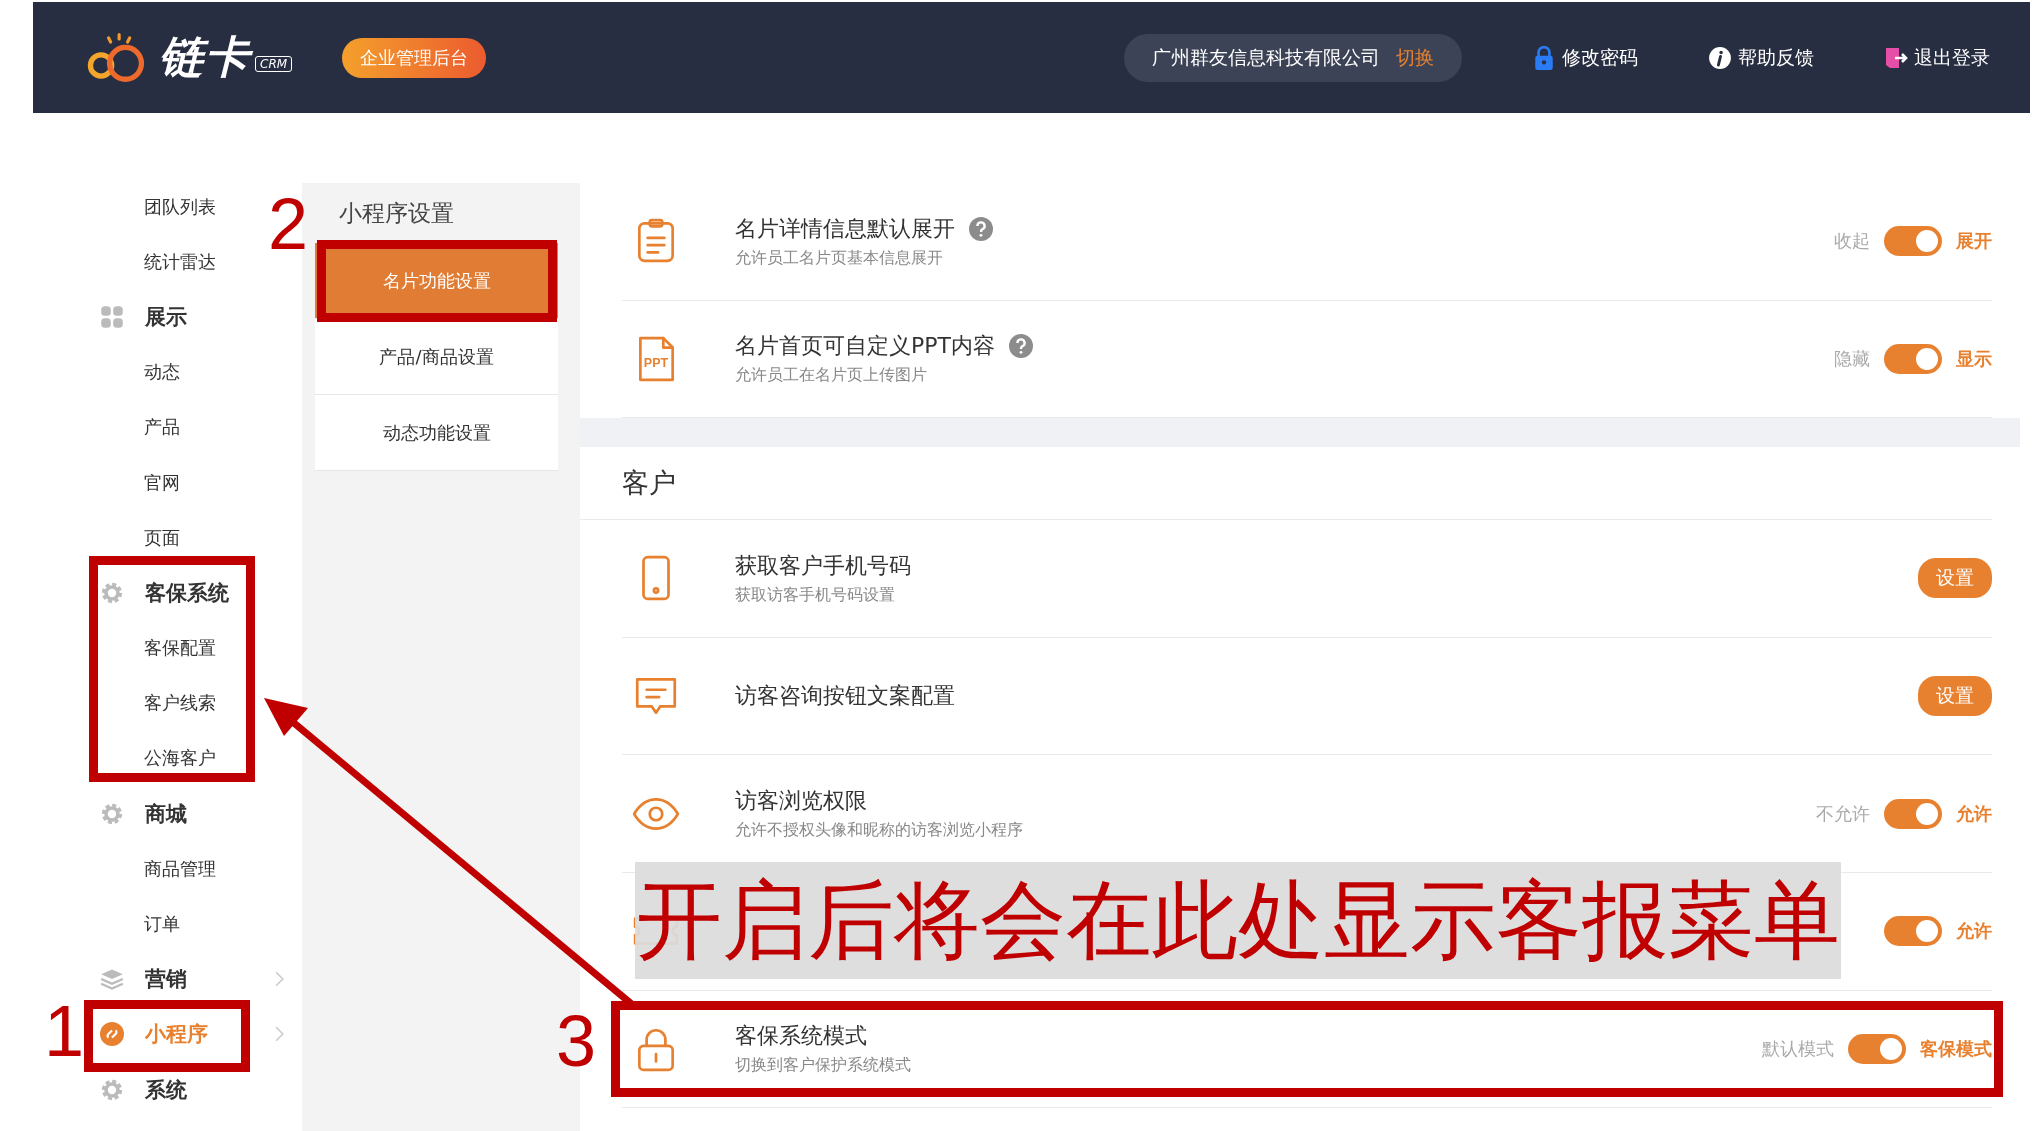 This screenshot has width=2033, height=1131. What do you see at coordinates (1798, 1048) in the screenshot?
I see `toggle-off-label: 默认模式` at bounding box center [1798, 1048].